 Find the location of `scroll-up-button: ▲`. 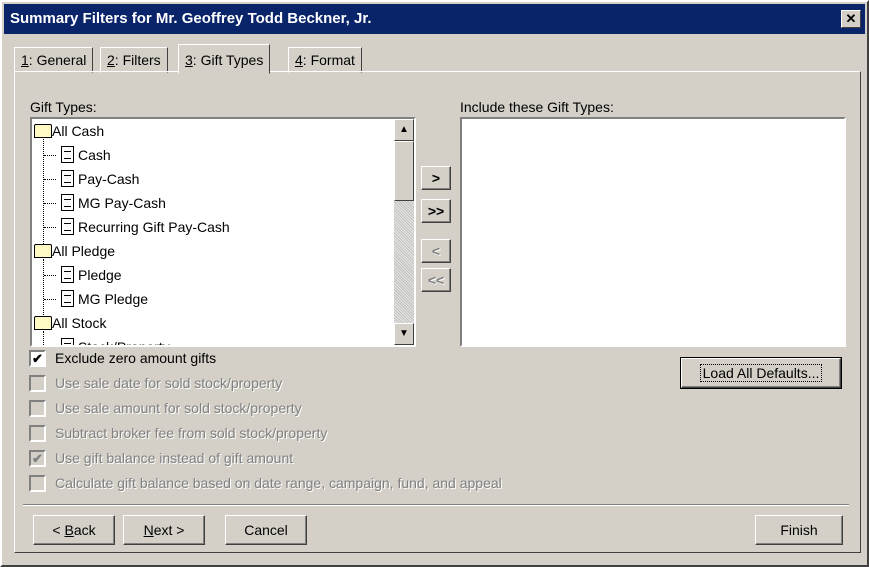

scroll-up-button: ▲ is located at coordinates (404, 130).